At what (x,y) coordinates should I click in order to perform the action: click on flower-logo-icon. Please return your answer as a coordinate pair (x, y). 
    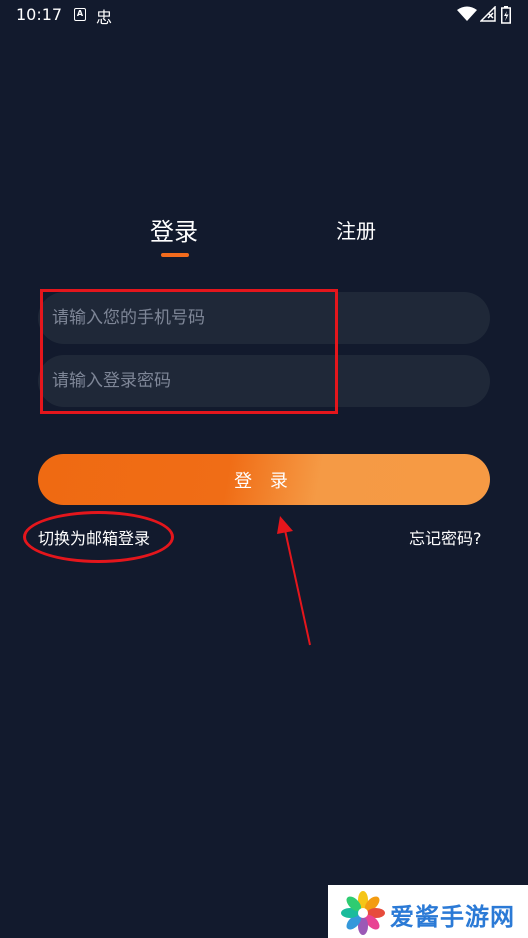
    Looking at the image, I should click on (363, 913).